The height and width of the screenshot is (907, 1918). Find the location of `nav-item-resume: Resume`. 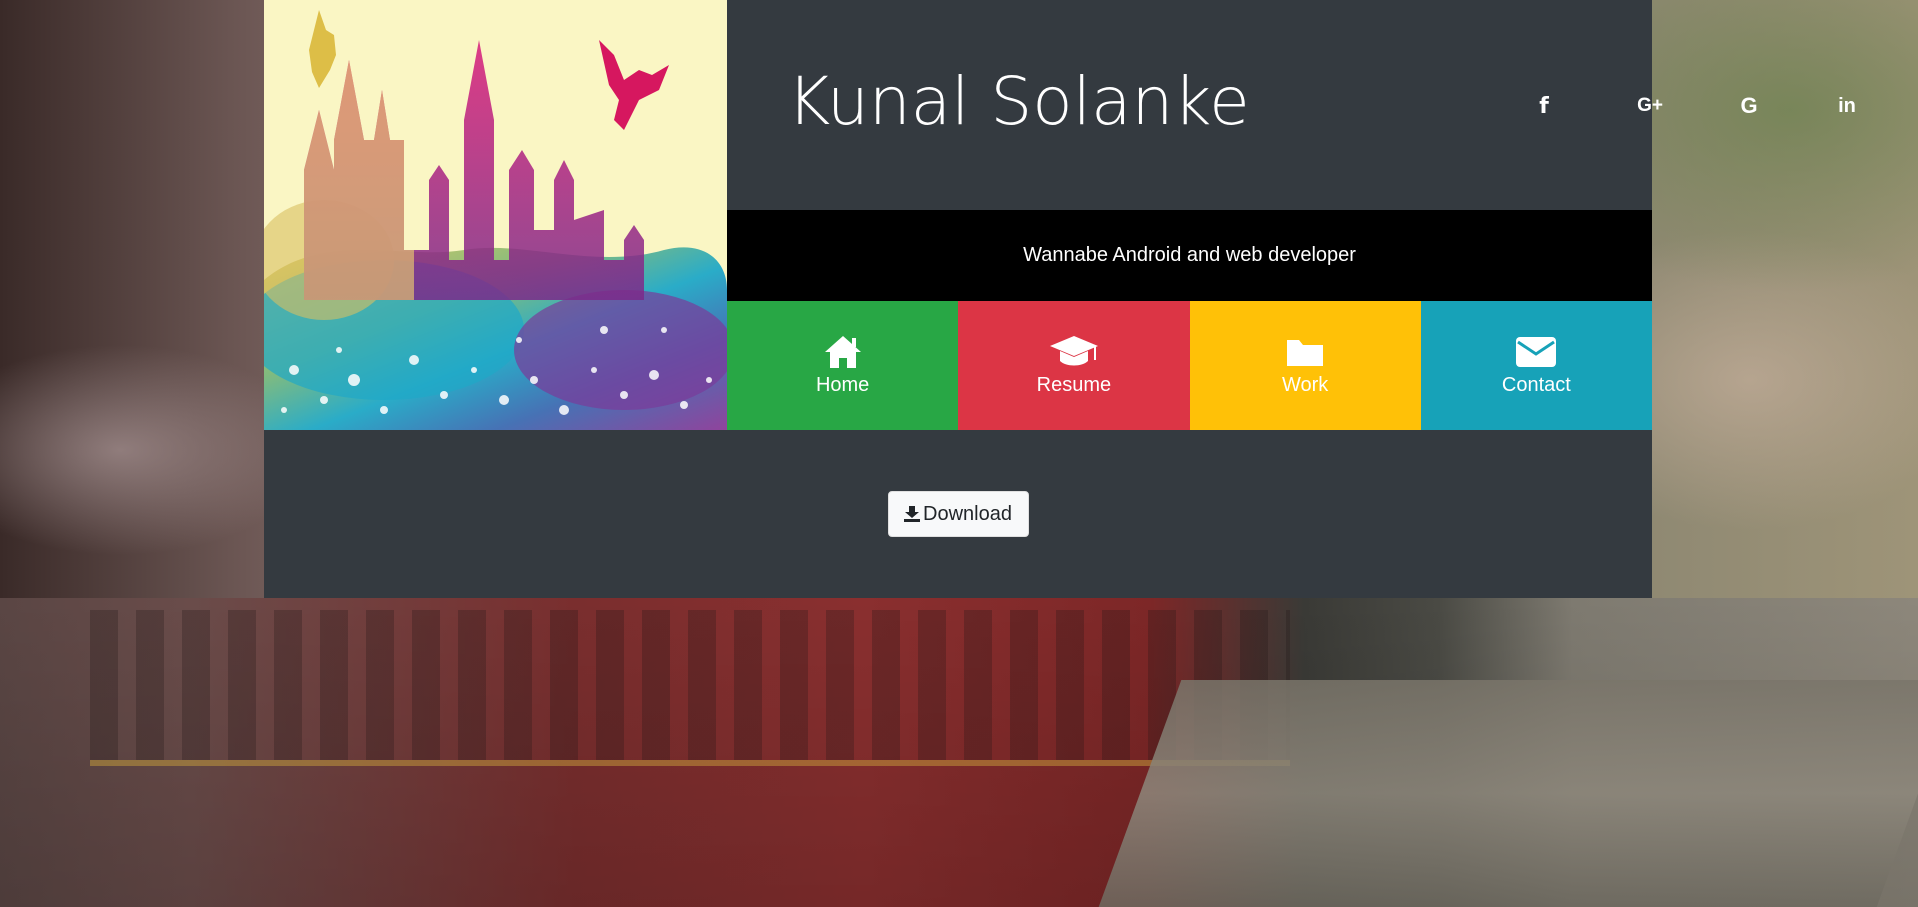

nav-item-resume: Resume is located at coordinates (1074, 365).